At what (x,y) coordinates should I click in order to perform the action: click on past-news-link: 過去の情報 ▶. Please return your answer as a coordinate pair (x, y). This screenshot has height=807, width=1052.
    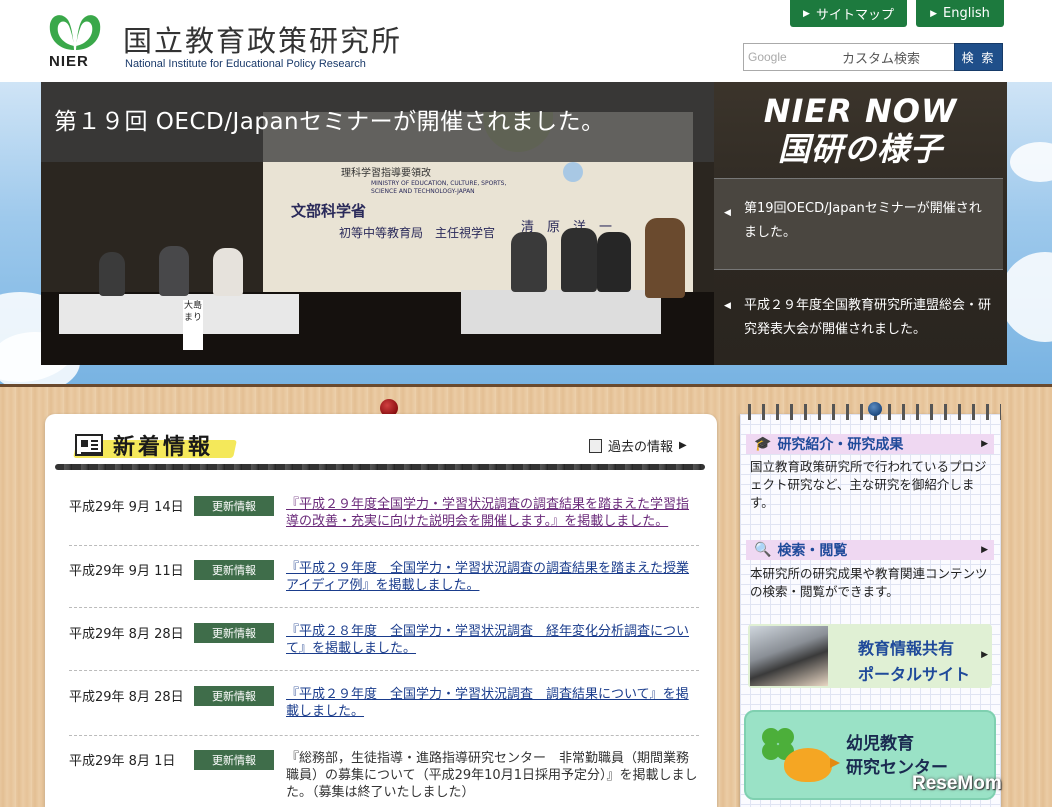
    Looking at the image, I should click on (638, 445).